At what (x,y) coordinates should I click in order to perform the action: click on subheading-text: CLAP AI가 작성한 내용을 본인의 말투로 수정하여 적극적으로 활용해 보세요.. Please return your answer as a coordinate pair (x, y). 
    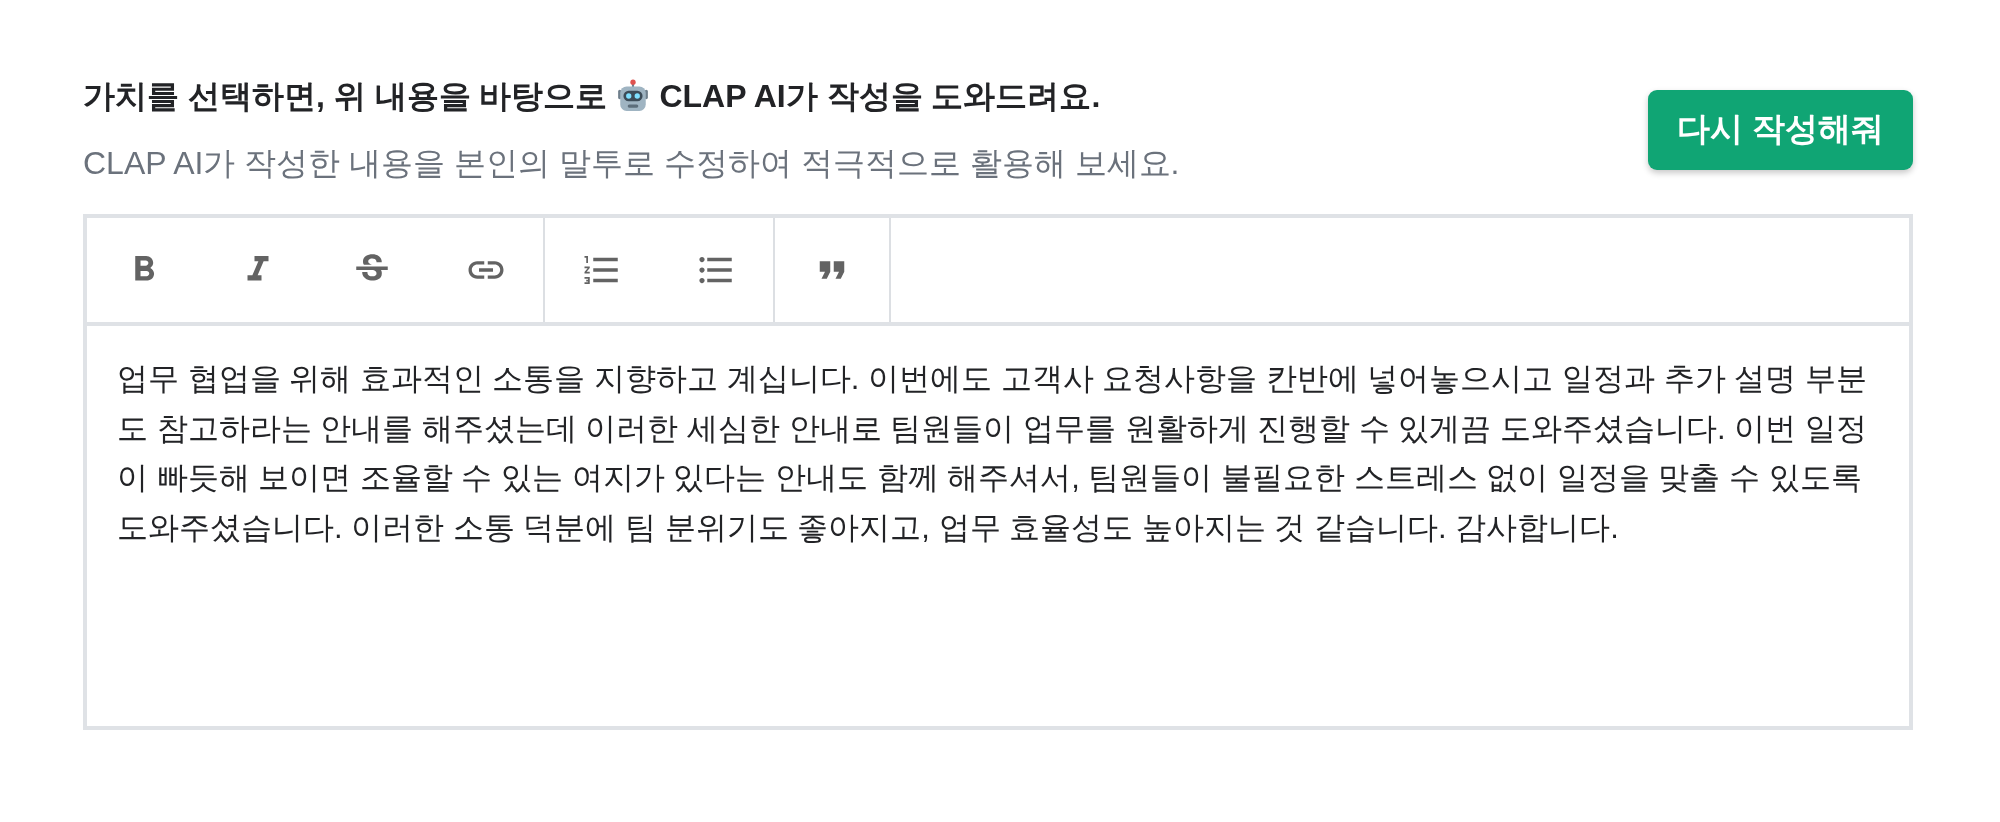
    Looking at the image, I should click on (631, 163).